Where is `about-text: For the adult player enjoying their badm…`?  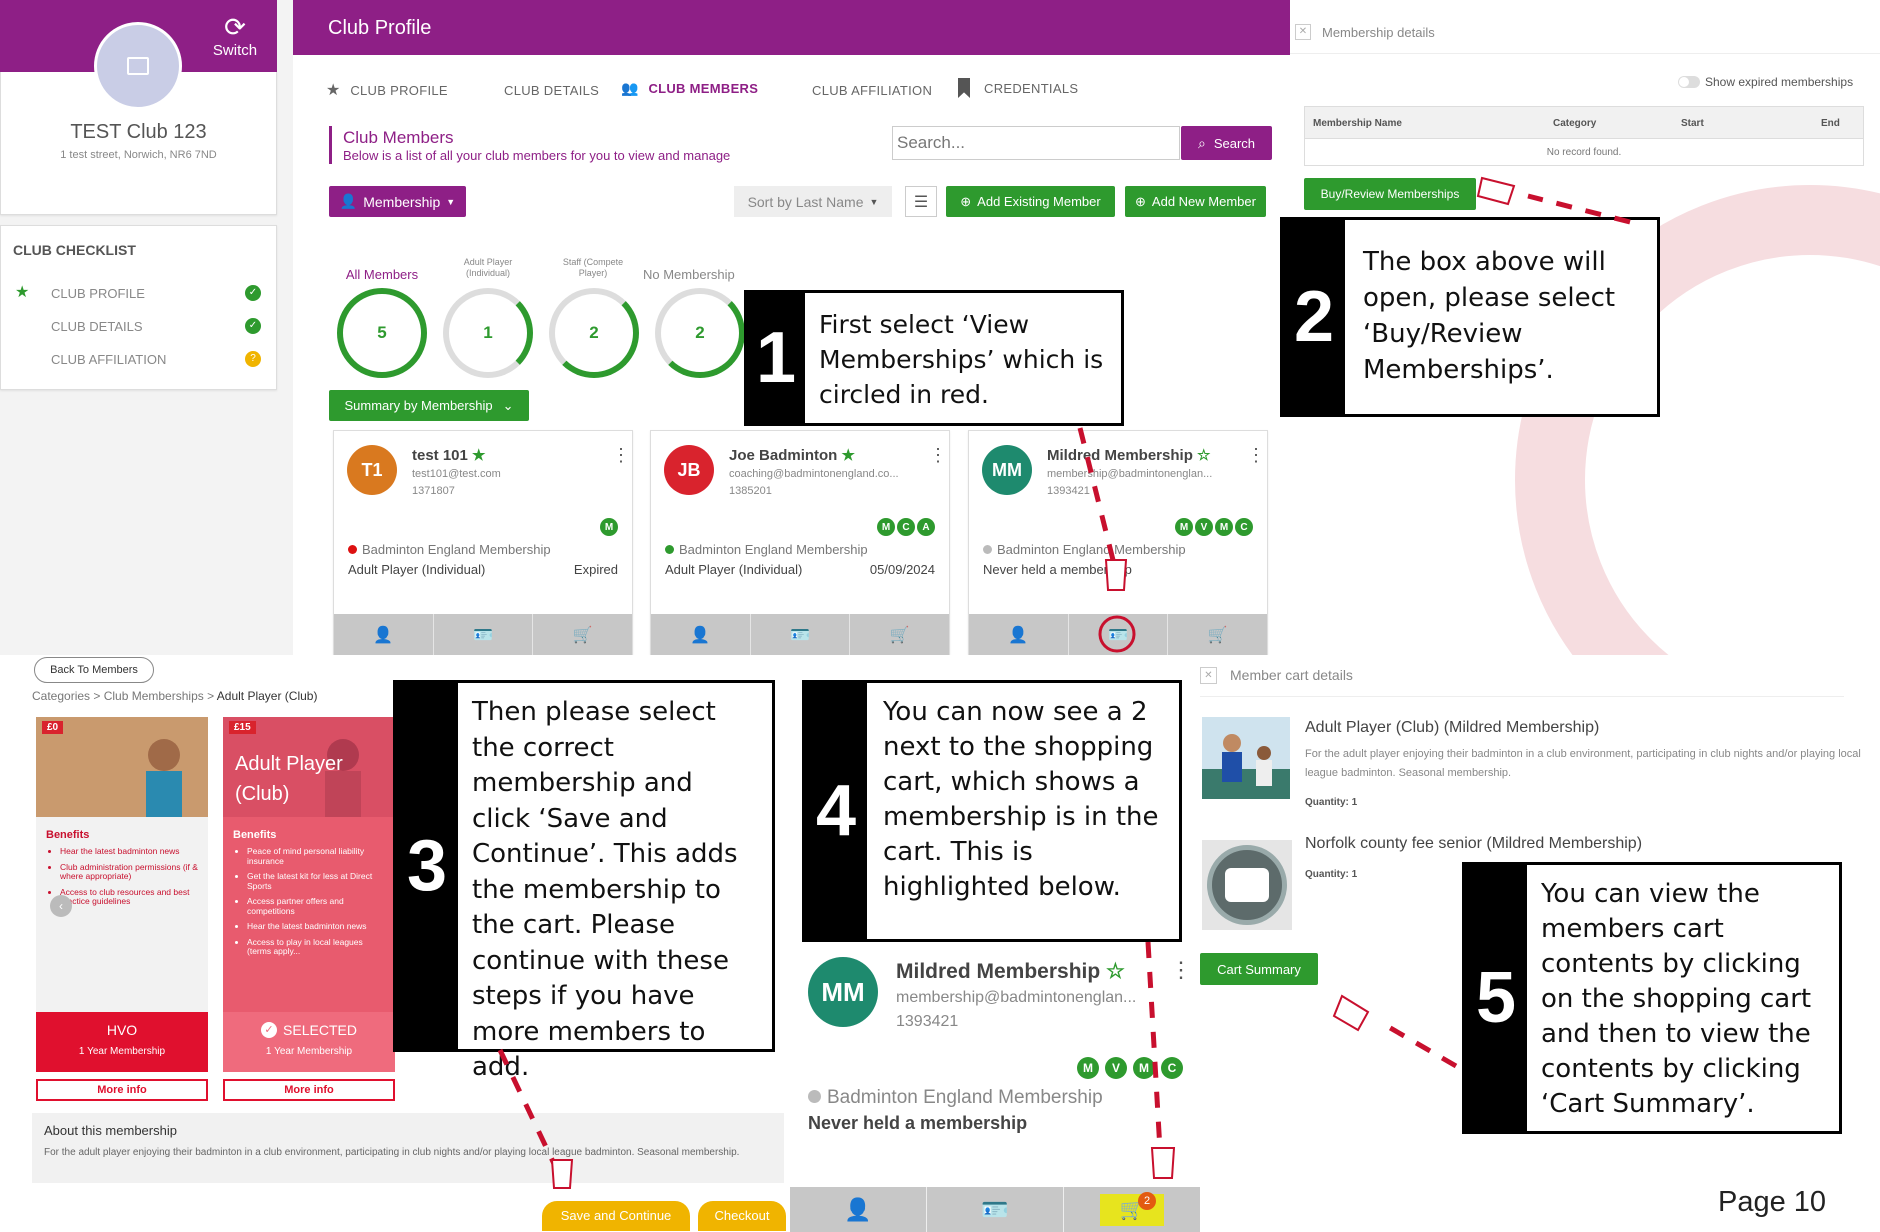 about-text: For the adult player enjoying their badm… is located at coordinates (392, 1152).